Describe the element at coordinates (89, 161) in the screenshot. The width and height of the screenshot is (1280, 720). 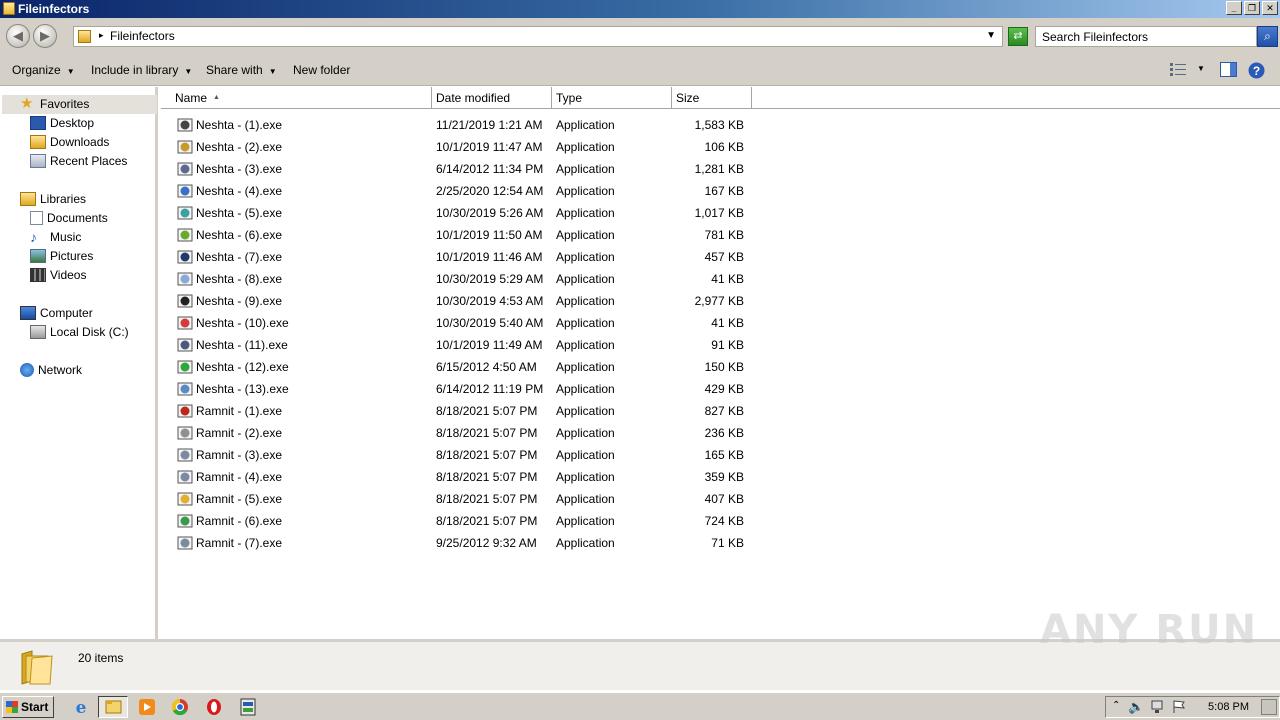
I see `nav-recent-places-label: Recent Places` at that location.